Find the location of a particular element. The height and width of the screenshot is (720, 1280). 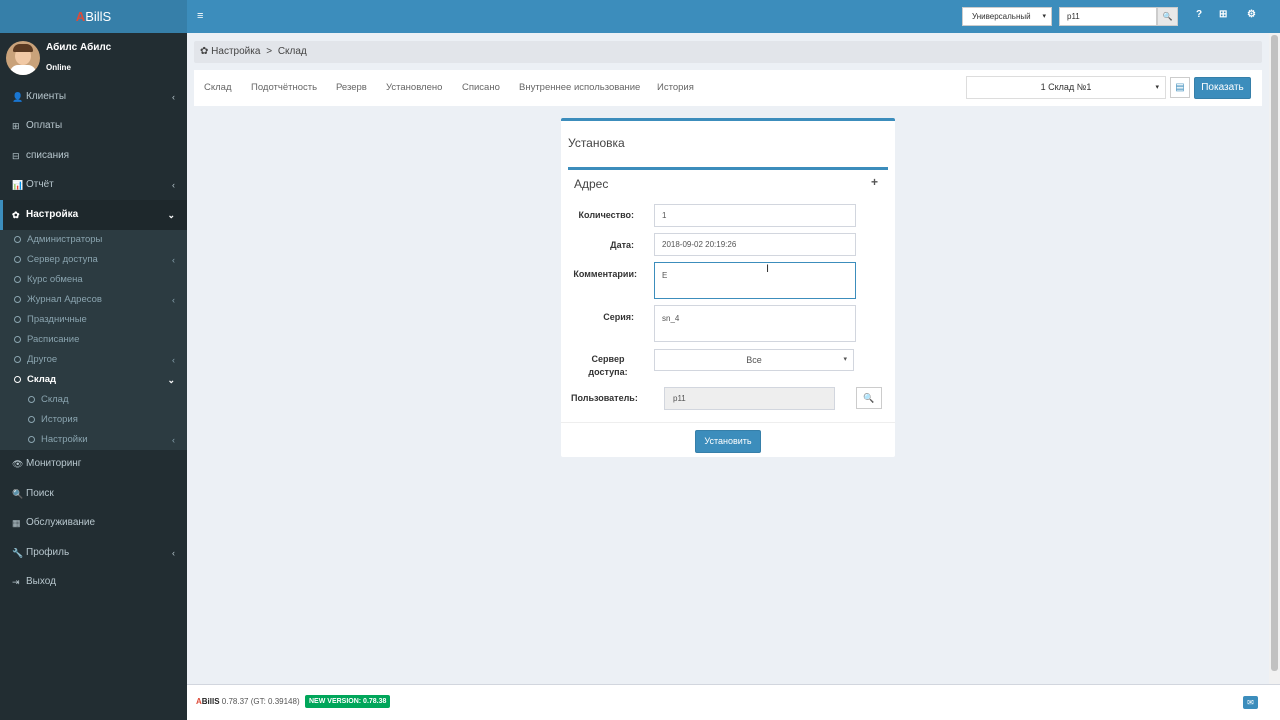

comment-textarea: Е is located at coordinates (755, 280).